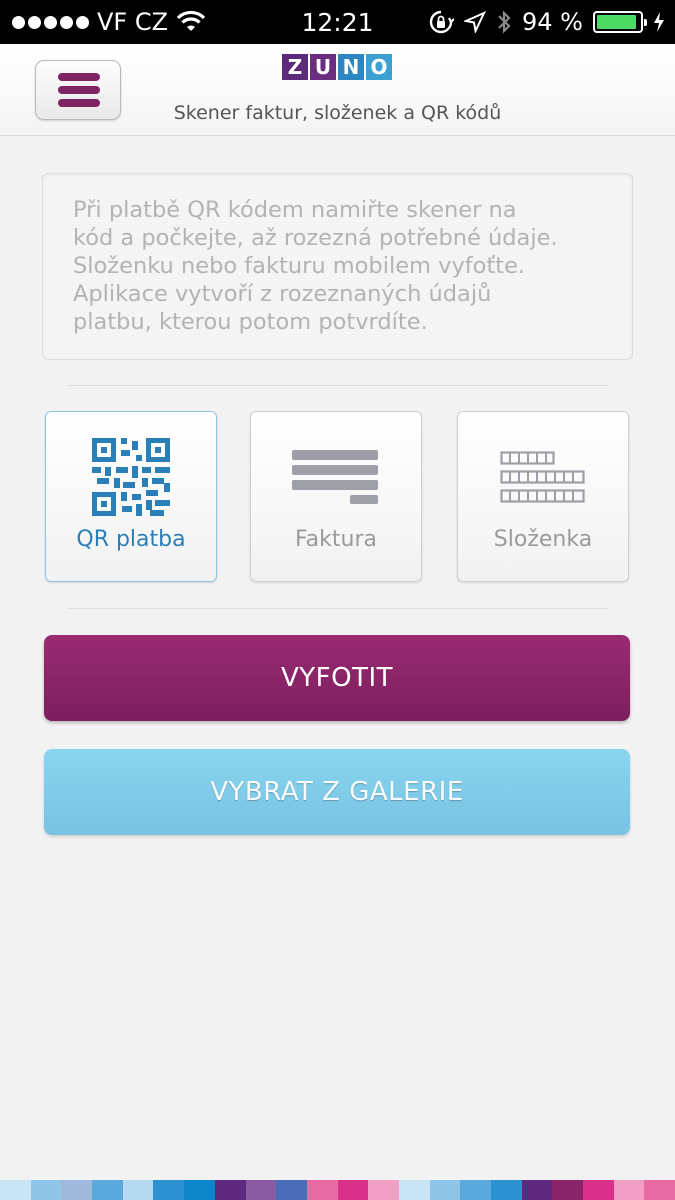 The height and width of the screenshot is (1200, 675). I want to click on logo-letter: O, so click(379, 67).